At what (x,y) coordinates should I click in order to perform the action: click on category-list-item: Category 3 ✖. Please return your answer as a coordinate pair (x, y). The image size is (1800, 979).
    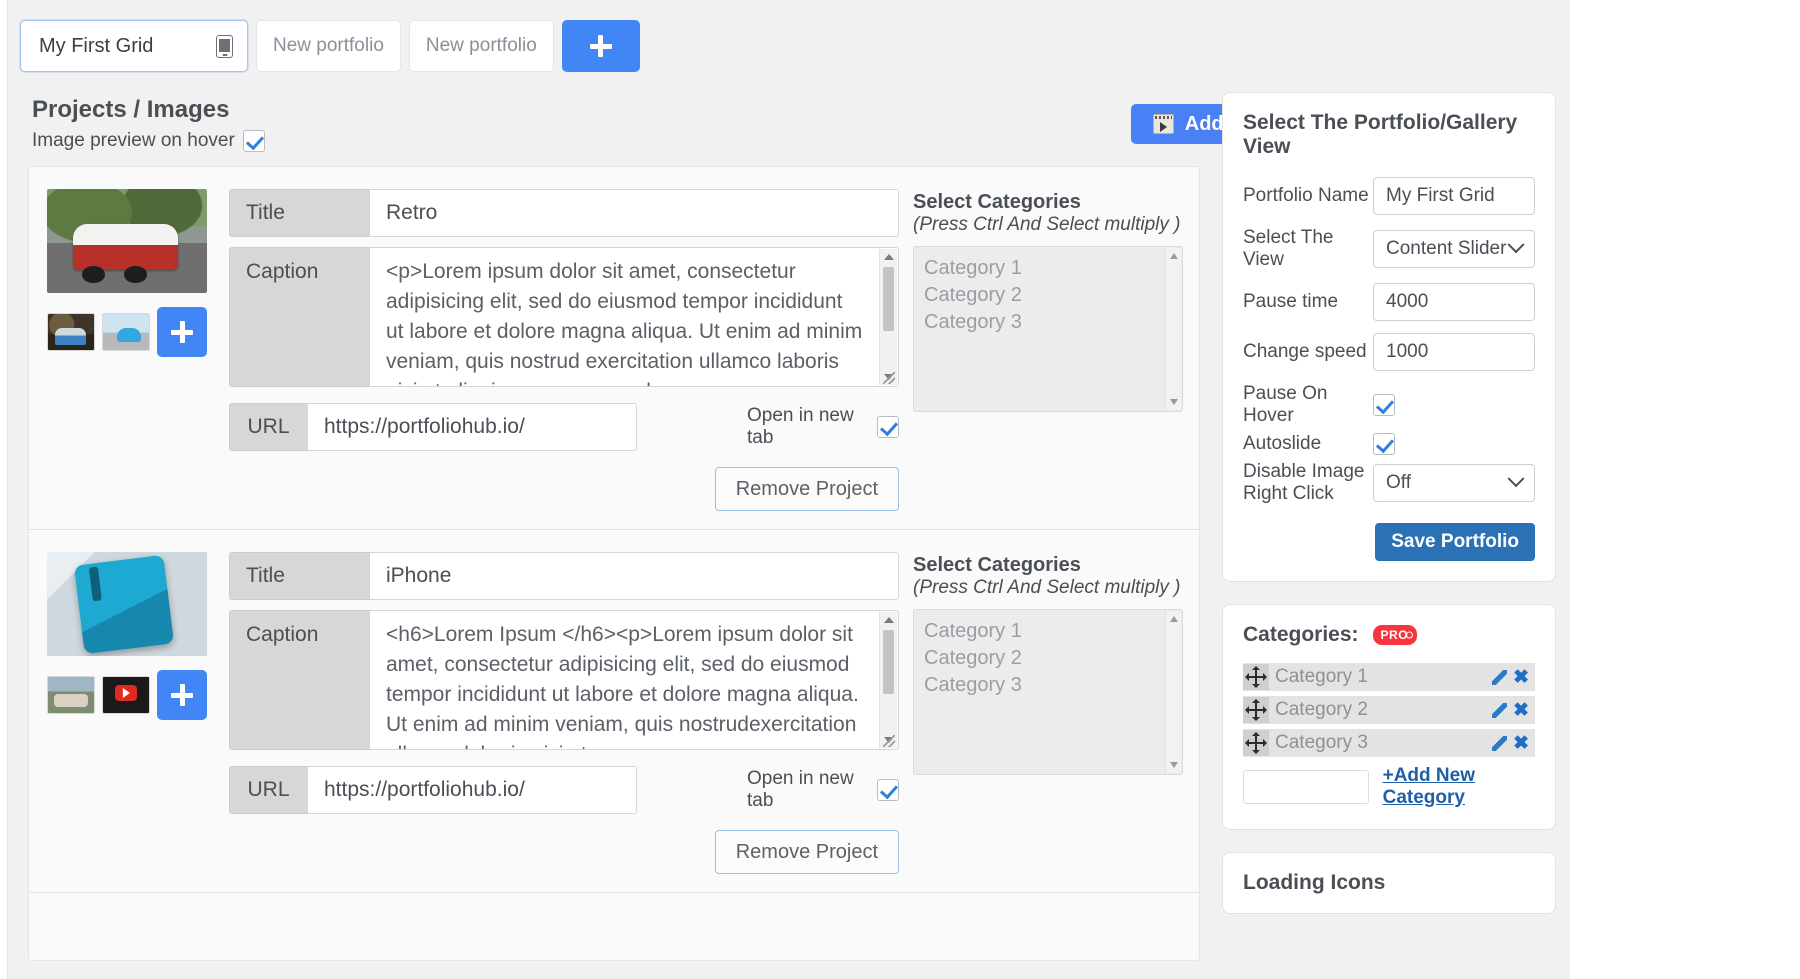
    Looking at the image, I should click on (1389, 743).